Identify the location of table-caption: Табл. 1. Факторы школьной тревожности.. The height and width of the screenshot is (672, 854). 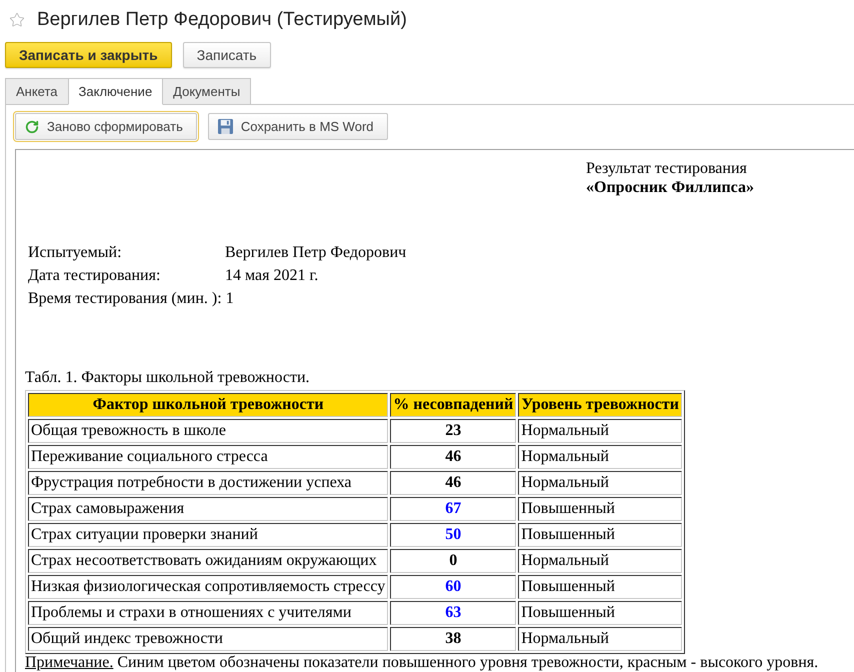
(167, 377).